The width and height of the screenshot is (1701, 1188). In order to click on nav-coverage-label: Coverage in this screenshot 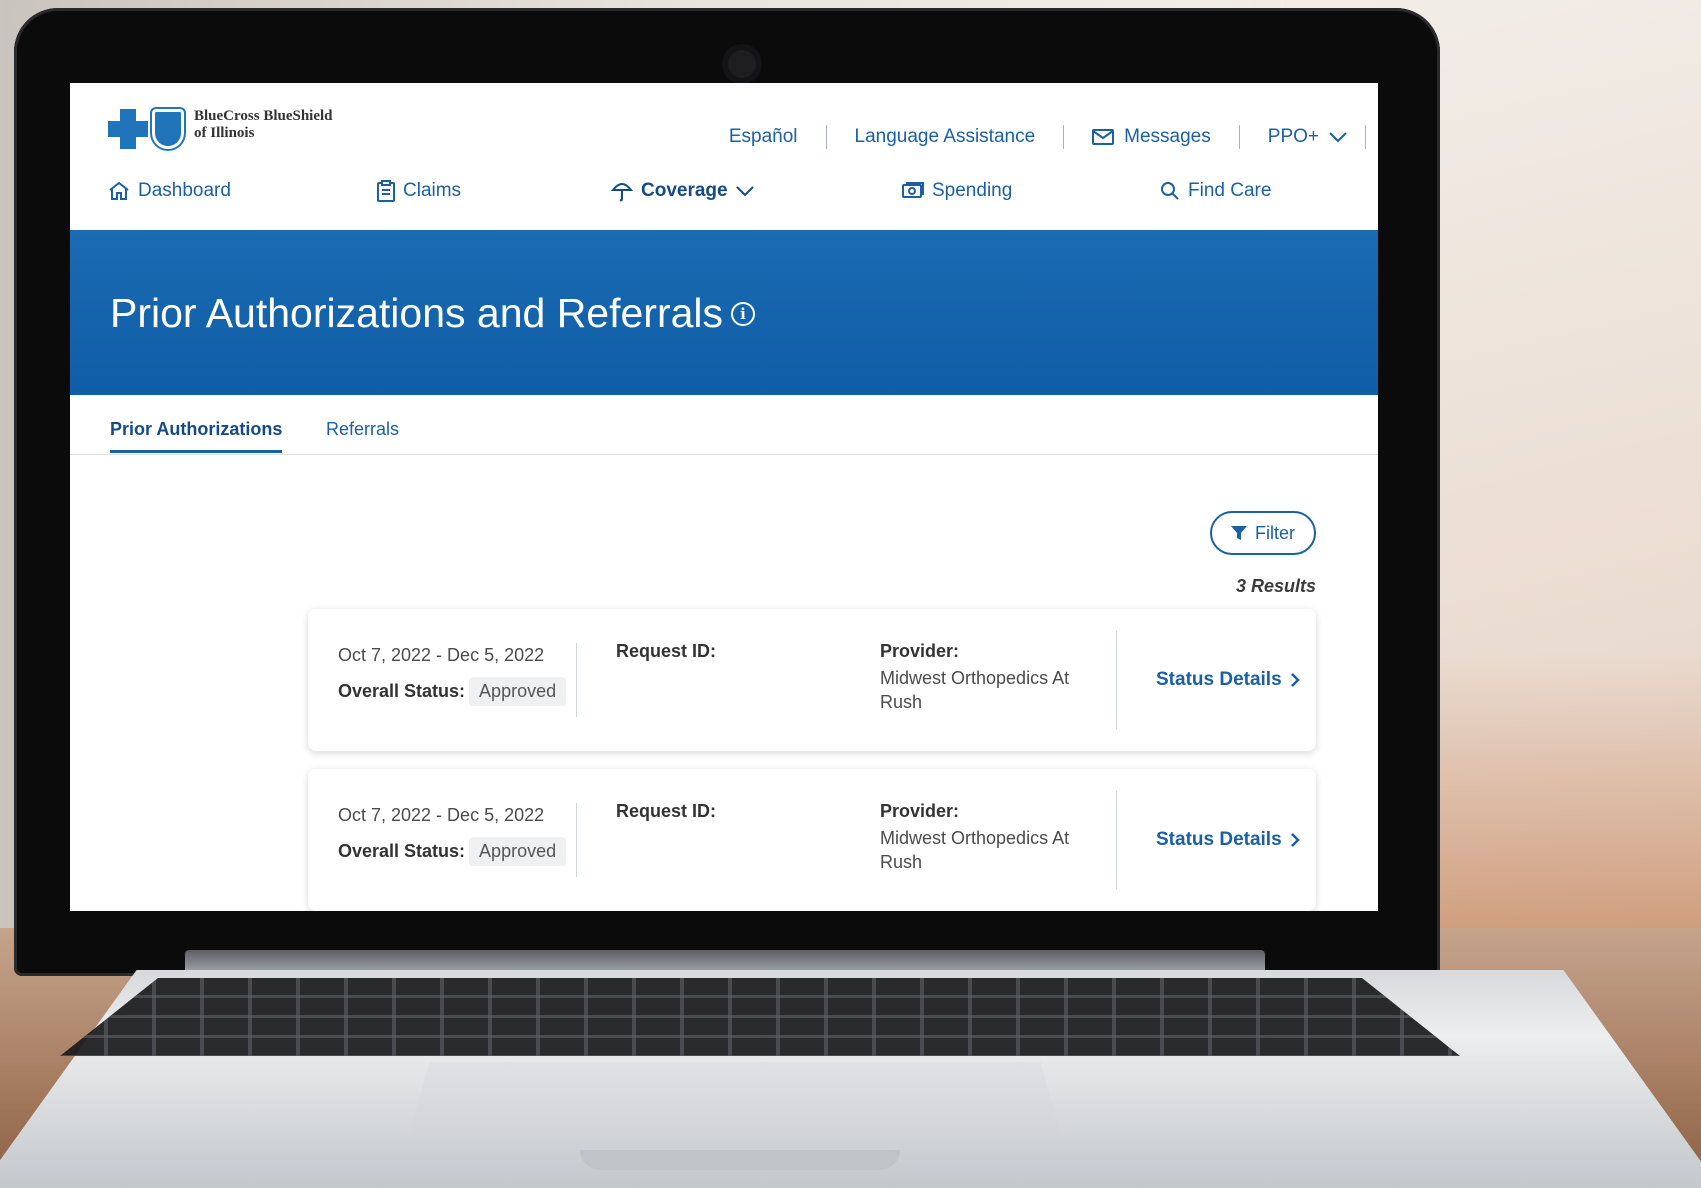, I will do `click(684, 190)`.